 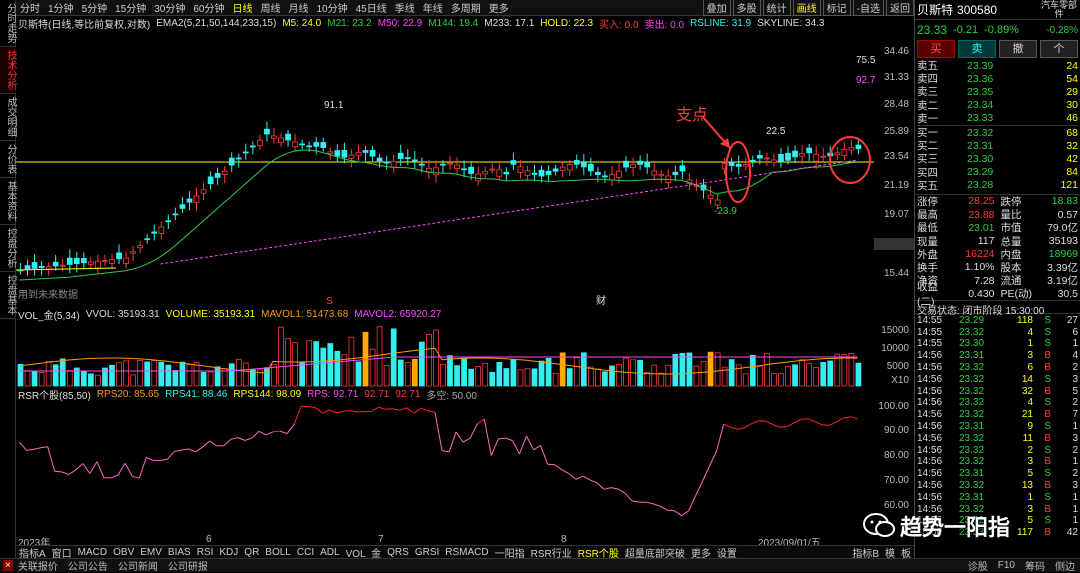 I want to click on ask-row: 卖一23.3346, so click(x=997, y=118).